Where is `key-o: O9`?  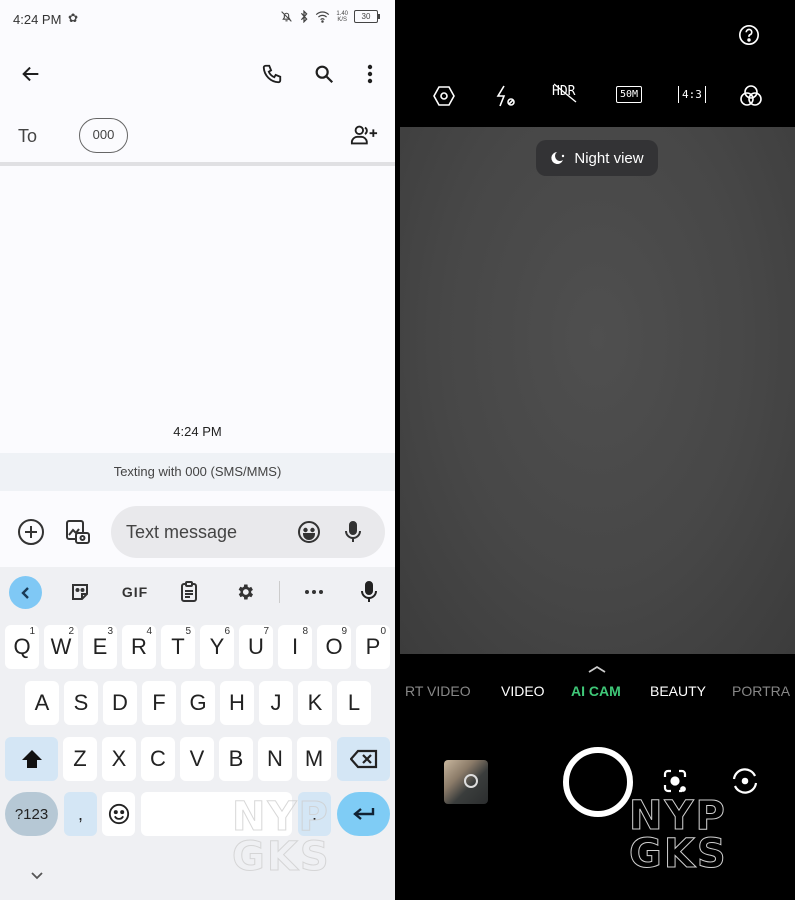
key-o: O9 is located at coordinates (334, 647).